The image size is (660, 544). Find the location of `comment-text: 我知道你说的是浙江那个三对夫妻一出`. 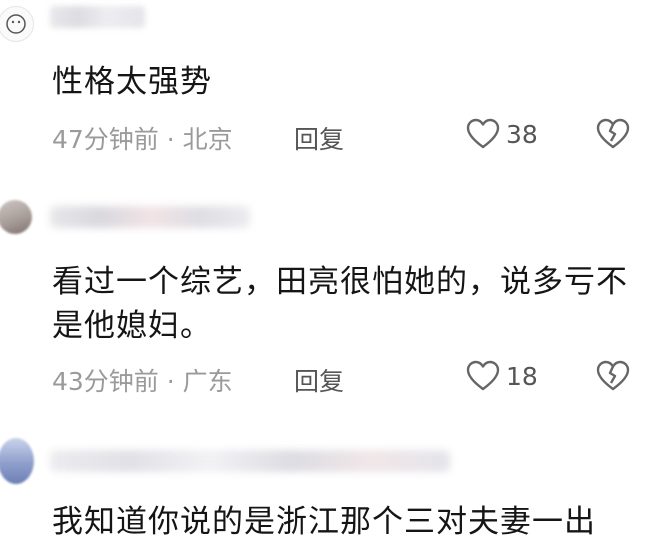

comment-text: 我知道你说的是浙江那个三对夫妻一出 is located at coordinates (324, 522).